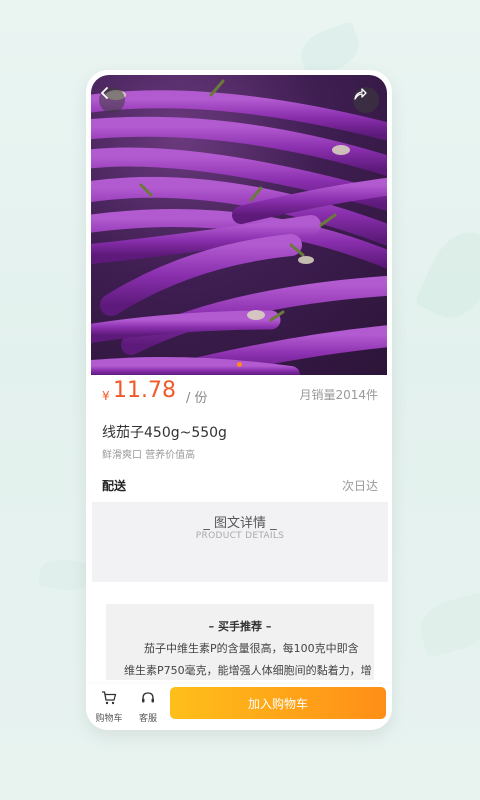 The image size is (480, 800). I want to click on back-button, so click(112, 100).